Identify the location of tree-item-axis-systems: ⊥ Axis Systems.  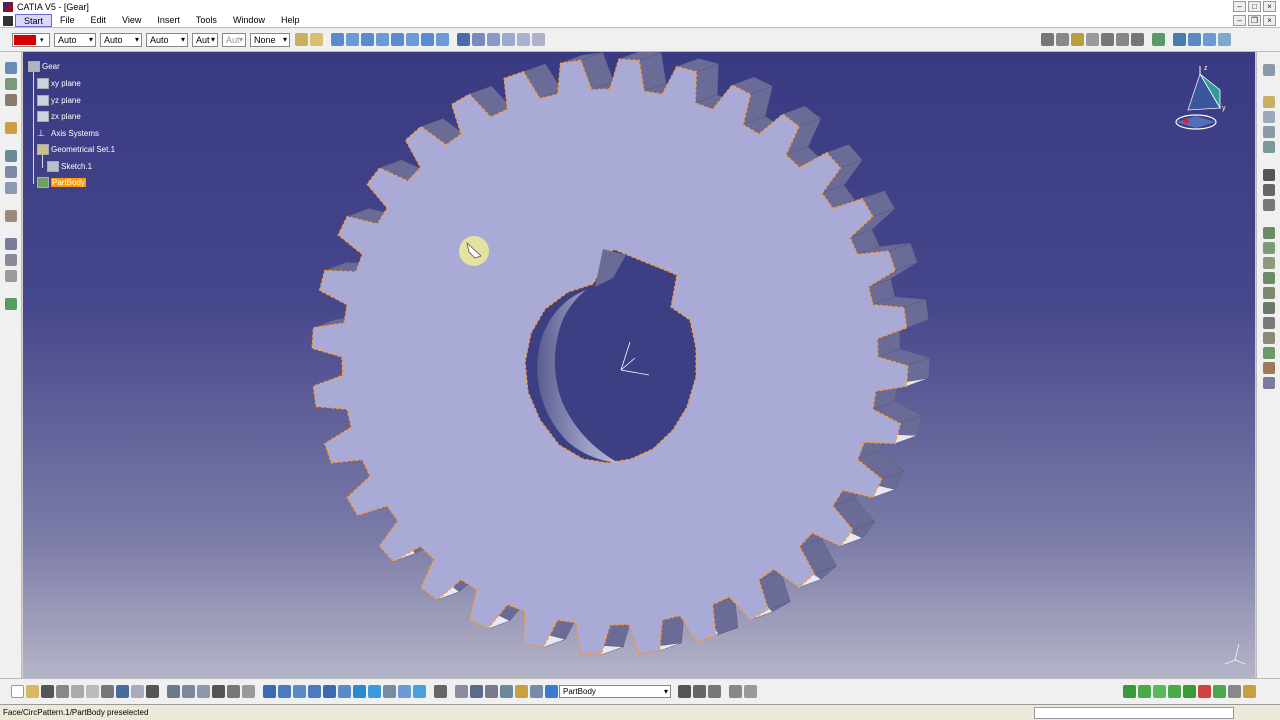
(68, 133).